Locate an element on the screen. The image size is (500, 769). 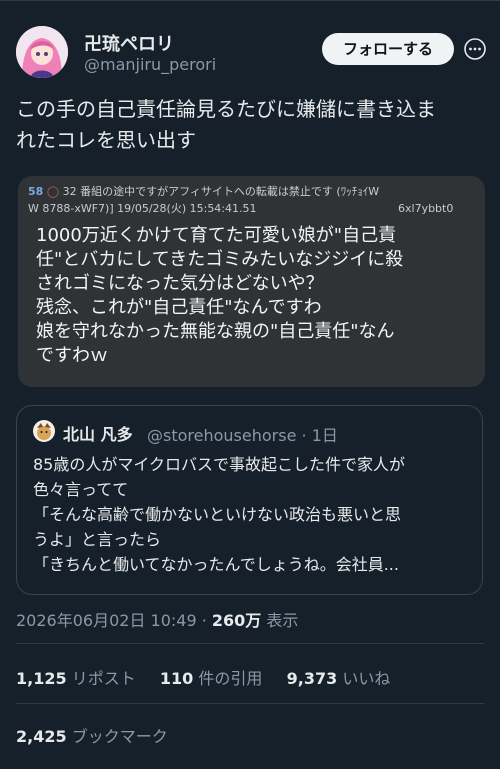
bookmarks-stat: 2,425 ブックマーク is located at coordinates (92, 735).